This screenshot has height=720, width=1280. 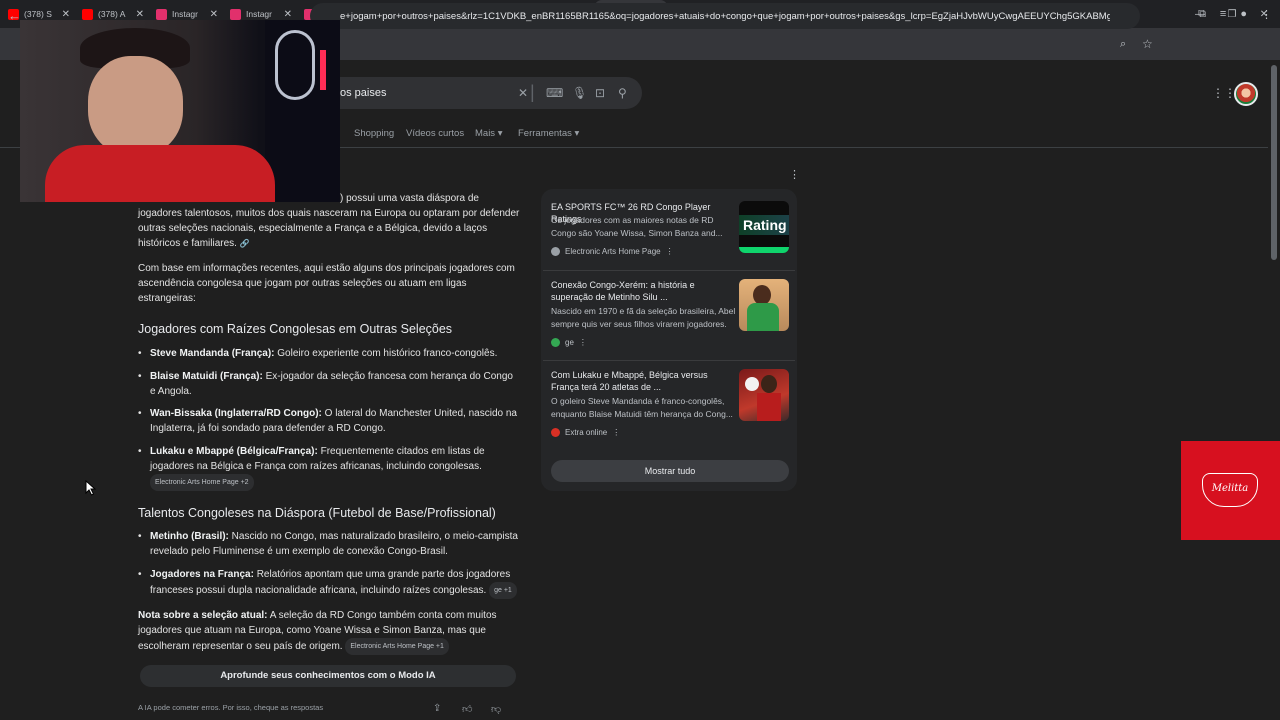 I want to click on ge-logo-icon, so click(x=555, y=342).